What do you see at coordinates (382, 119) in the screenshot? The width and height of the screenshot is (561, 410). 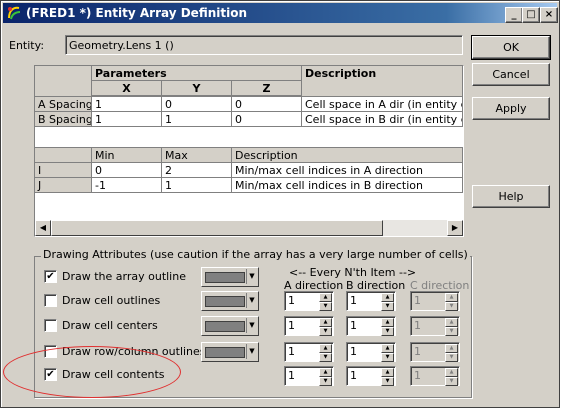 I see `b-spacing-desc: Cell space in B dir (in entity coord` at bounding box center [382, 119].